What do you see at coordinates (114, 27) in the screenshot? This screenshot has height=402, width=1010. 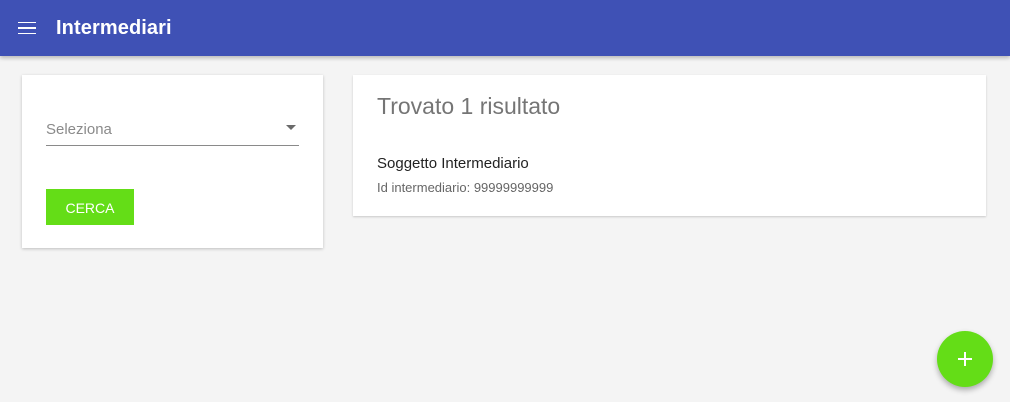 I see `page-title: Intermediari` at bounding box center [114, 27].